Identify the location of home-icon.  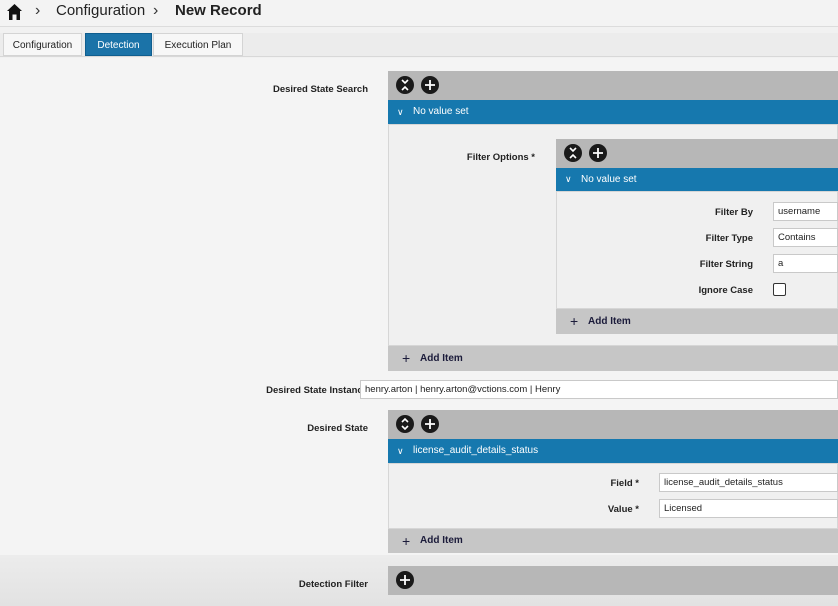
(14, 12).